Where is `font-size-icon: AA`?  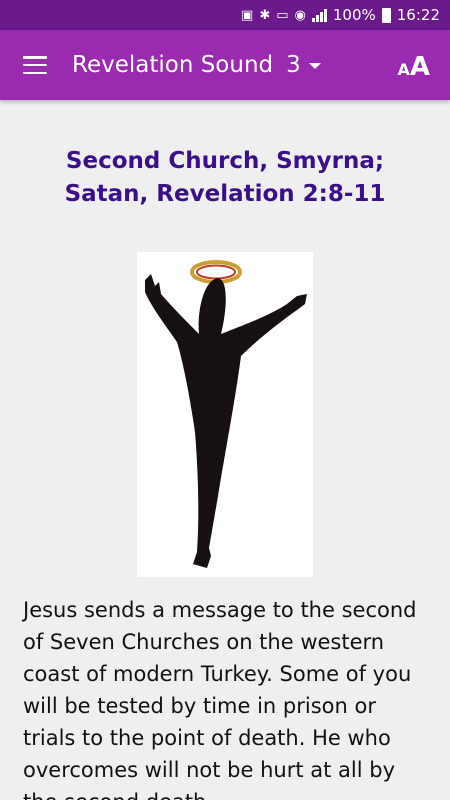
font-size-icon: AA is located at coordinates (413, 67).